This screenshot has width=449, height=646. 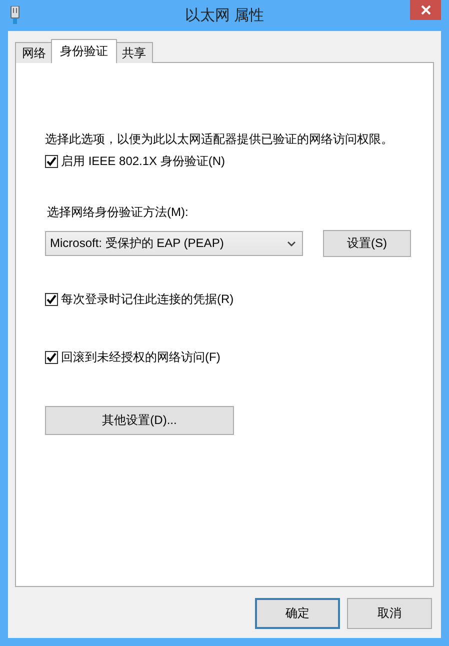 I want to click on settings-button: 设置(S), so click(x=367, y=243).